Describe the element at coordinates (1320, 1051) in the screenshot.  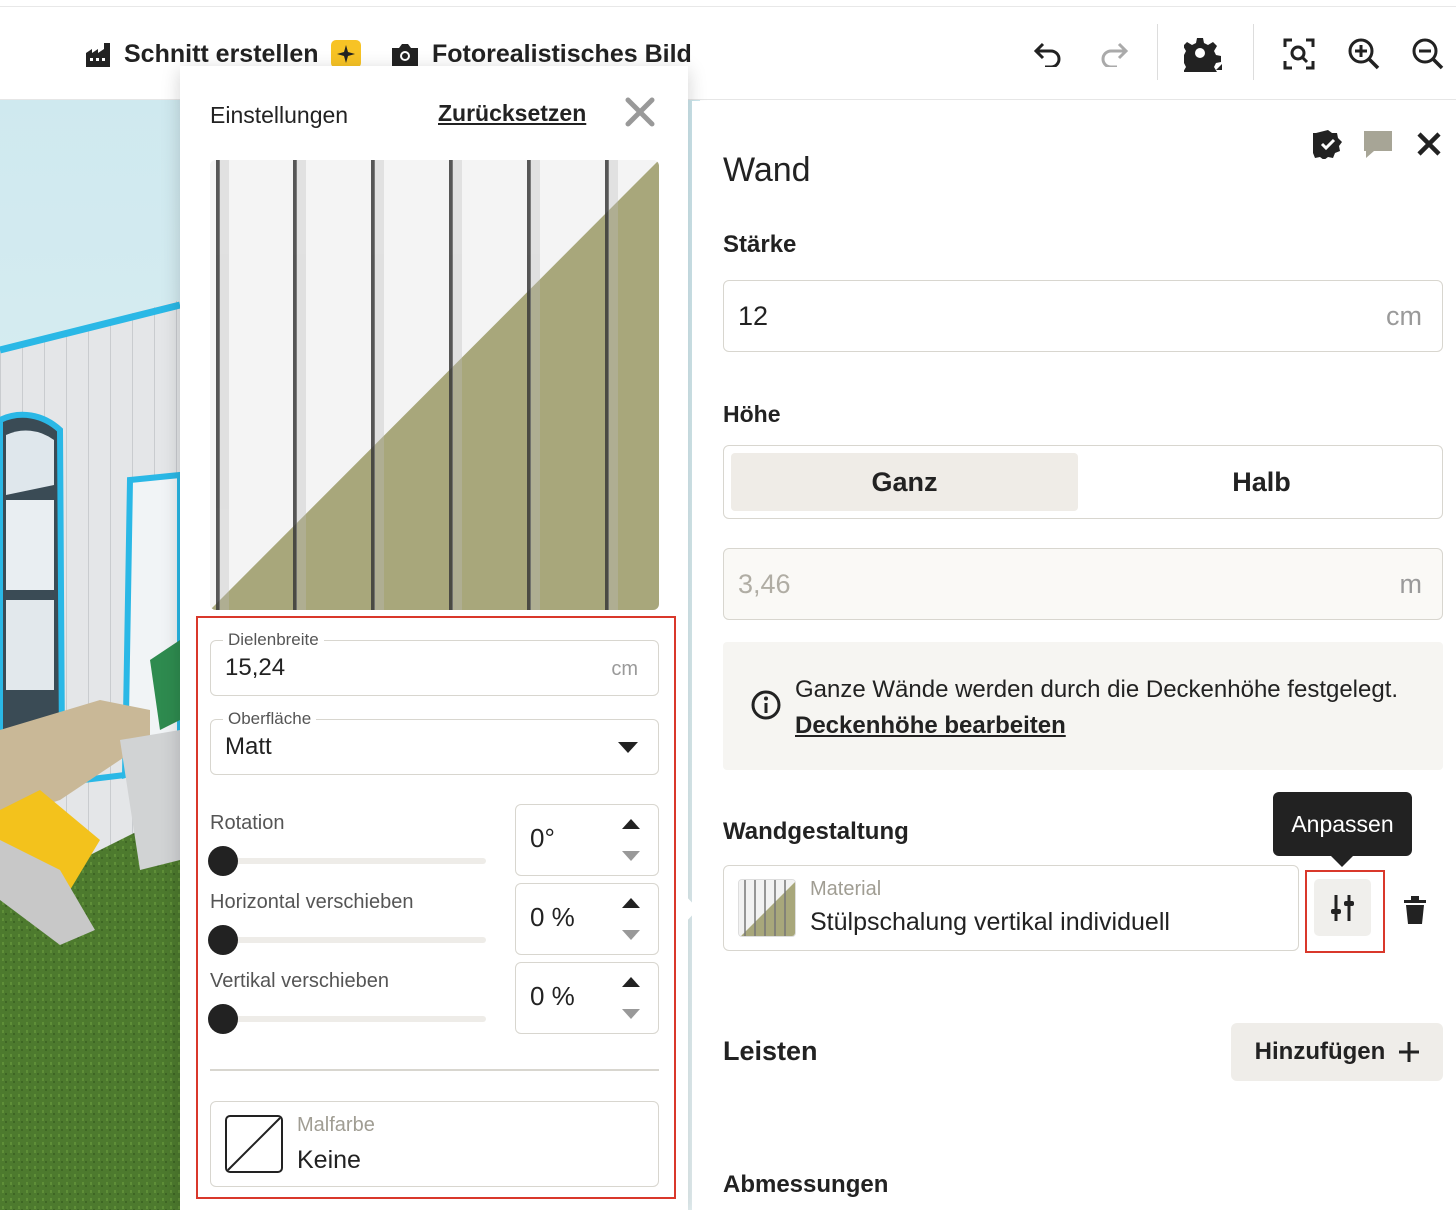
I see `add-trim-label: Hinzufügen` at that location.